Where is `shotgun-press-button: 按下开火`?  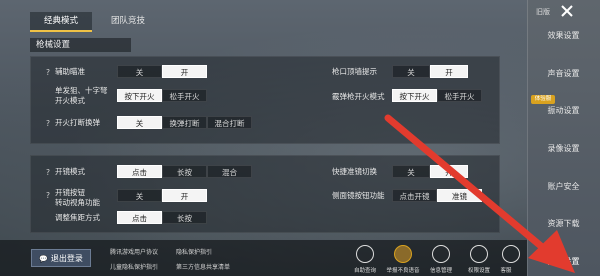 shotgun-press-button: 按下开火 is located at coordinates (414, 95).